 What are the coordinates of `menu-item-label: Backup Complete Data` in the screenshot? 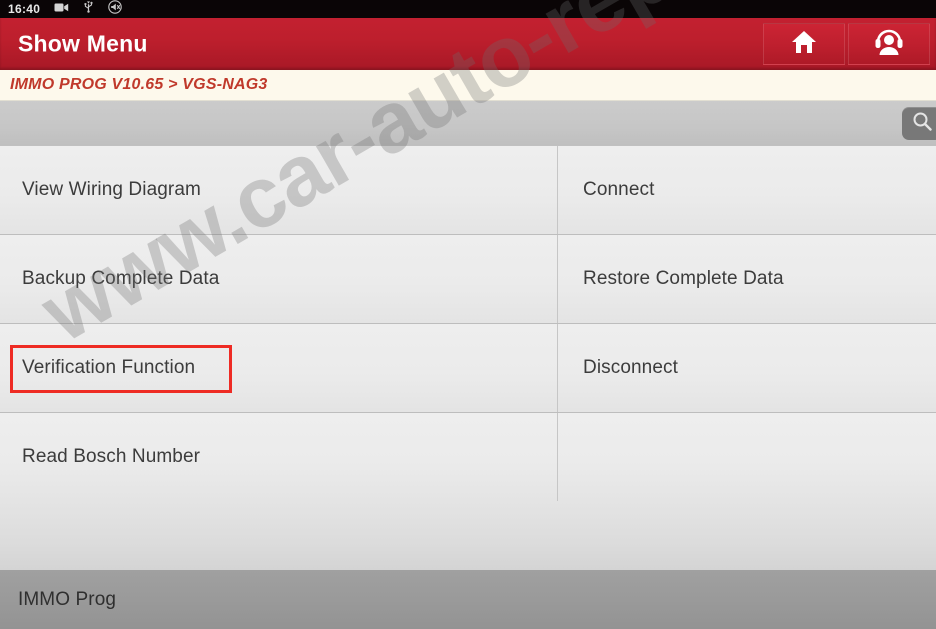 It's located at (121, 278).